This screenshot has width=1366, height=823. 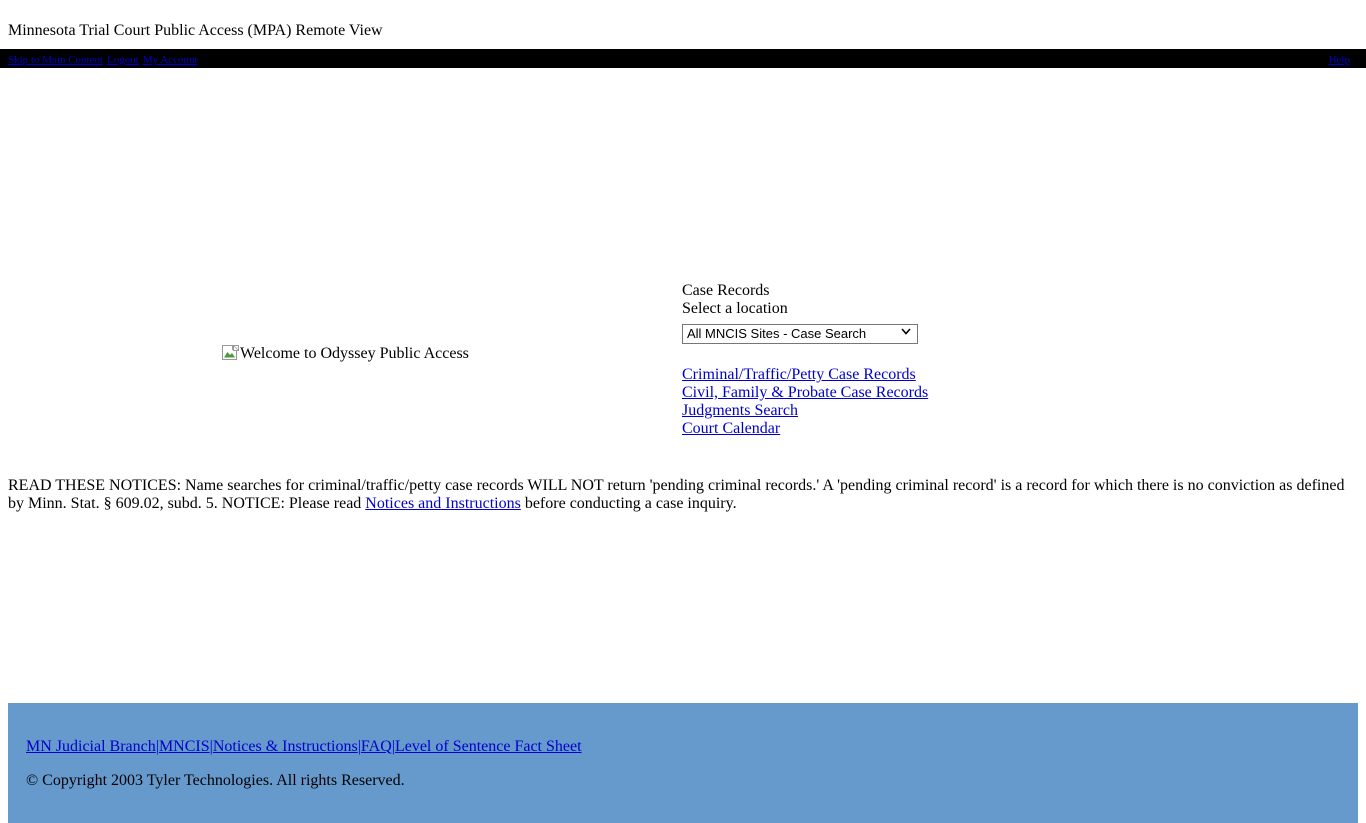 I want to click on court-calendar-link: Court Calendar, so click(x=805, y=429).